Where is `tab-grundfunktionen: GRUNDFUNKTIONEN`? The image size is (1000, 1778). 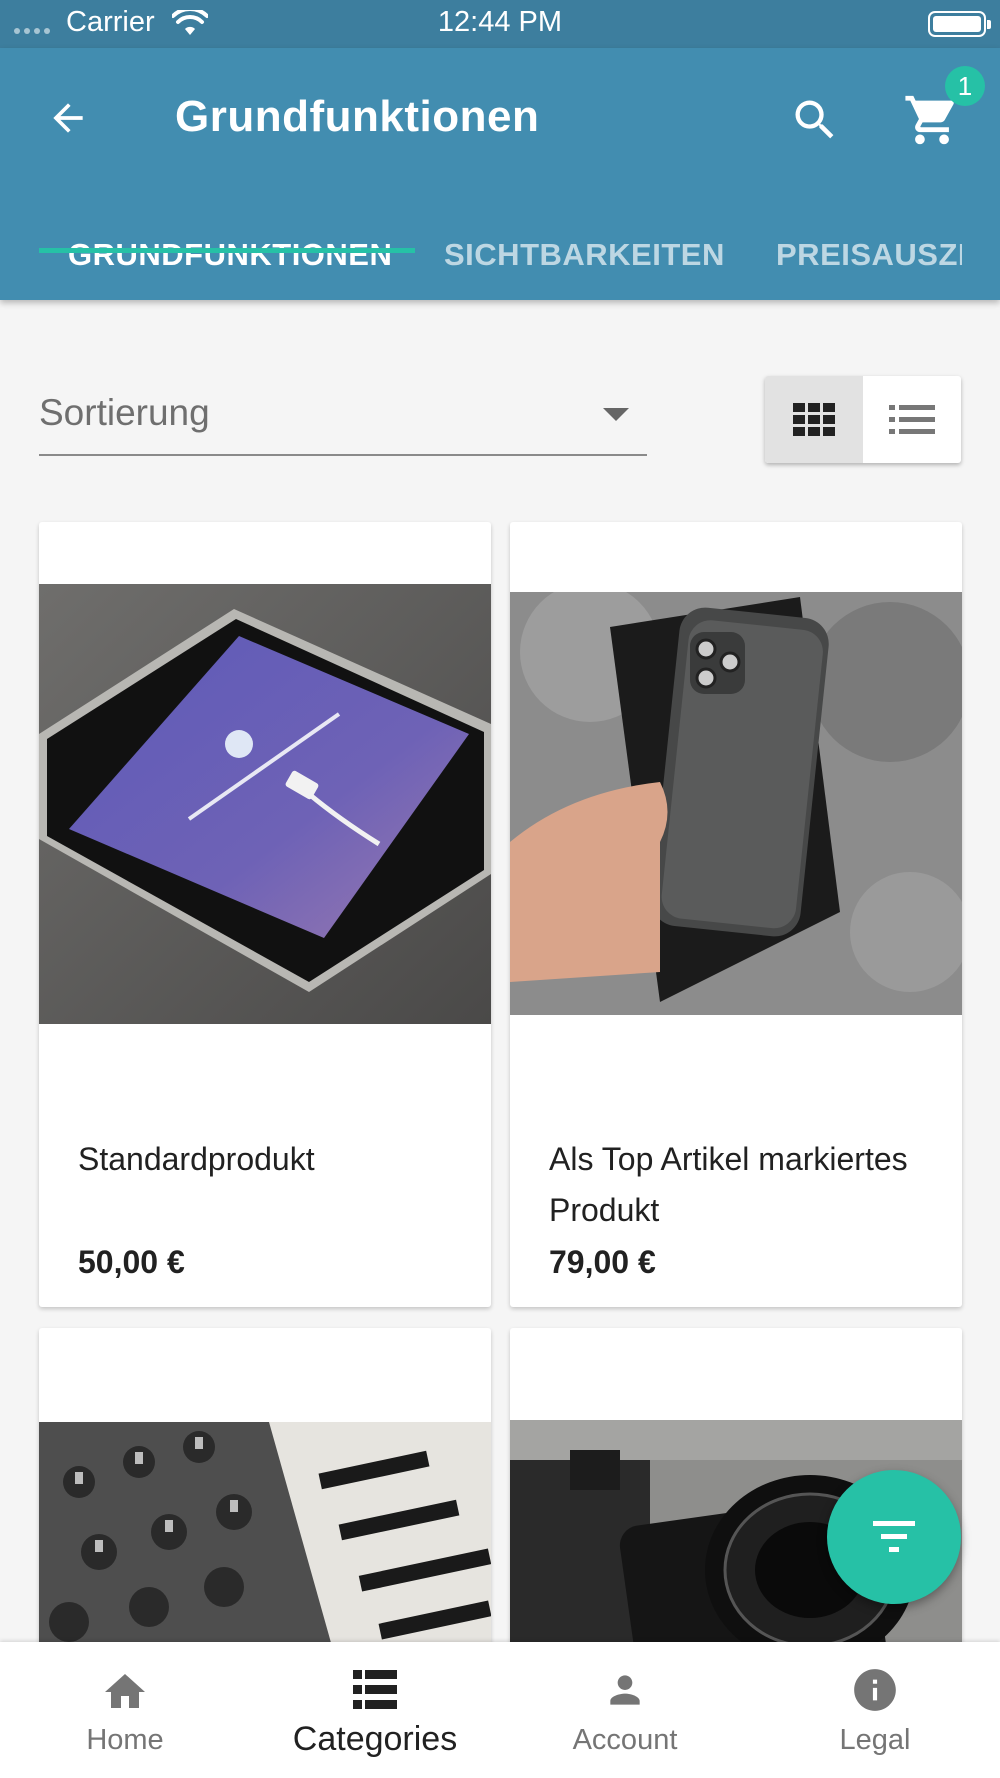
tab-grundfunktionen: GRUNDFUNKTIONEN is located at coordinates (230, 255).